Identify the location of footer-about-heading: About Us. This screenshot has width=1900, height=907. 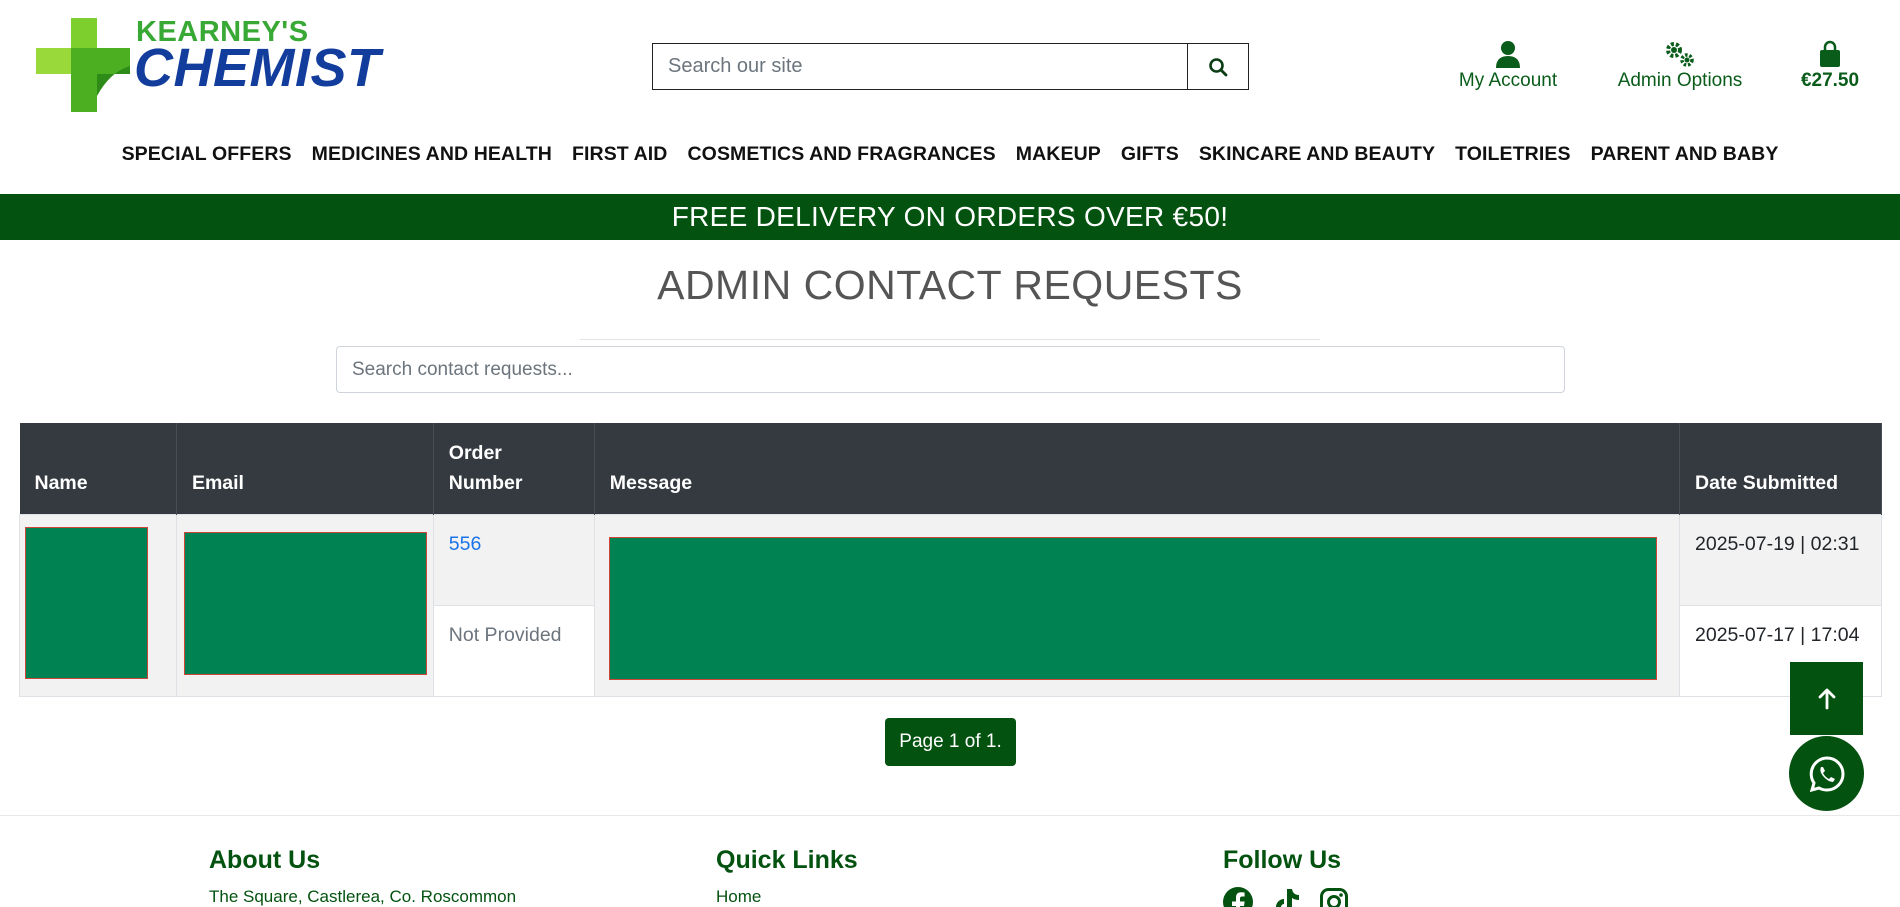
(265, 860).